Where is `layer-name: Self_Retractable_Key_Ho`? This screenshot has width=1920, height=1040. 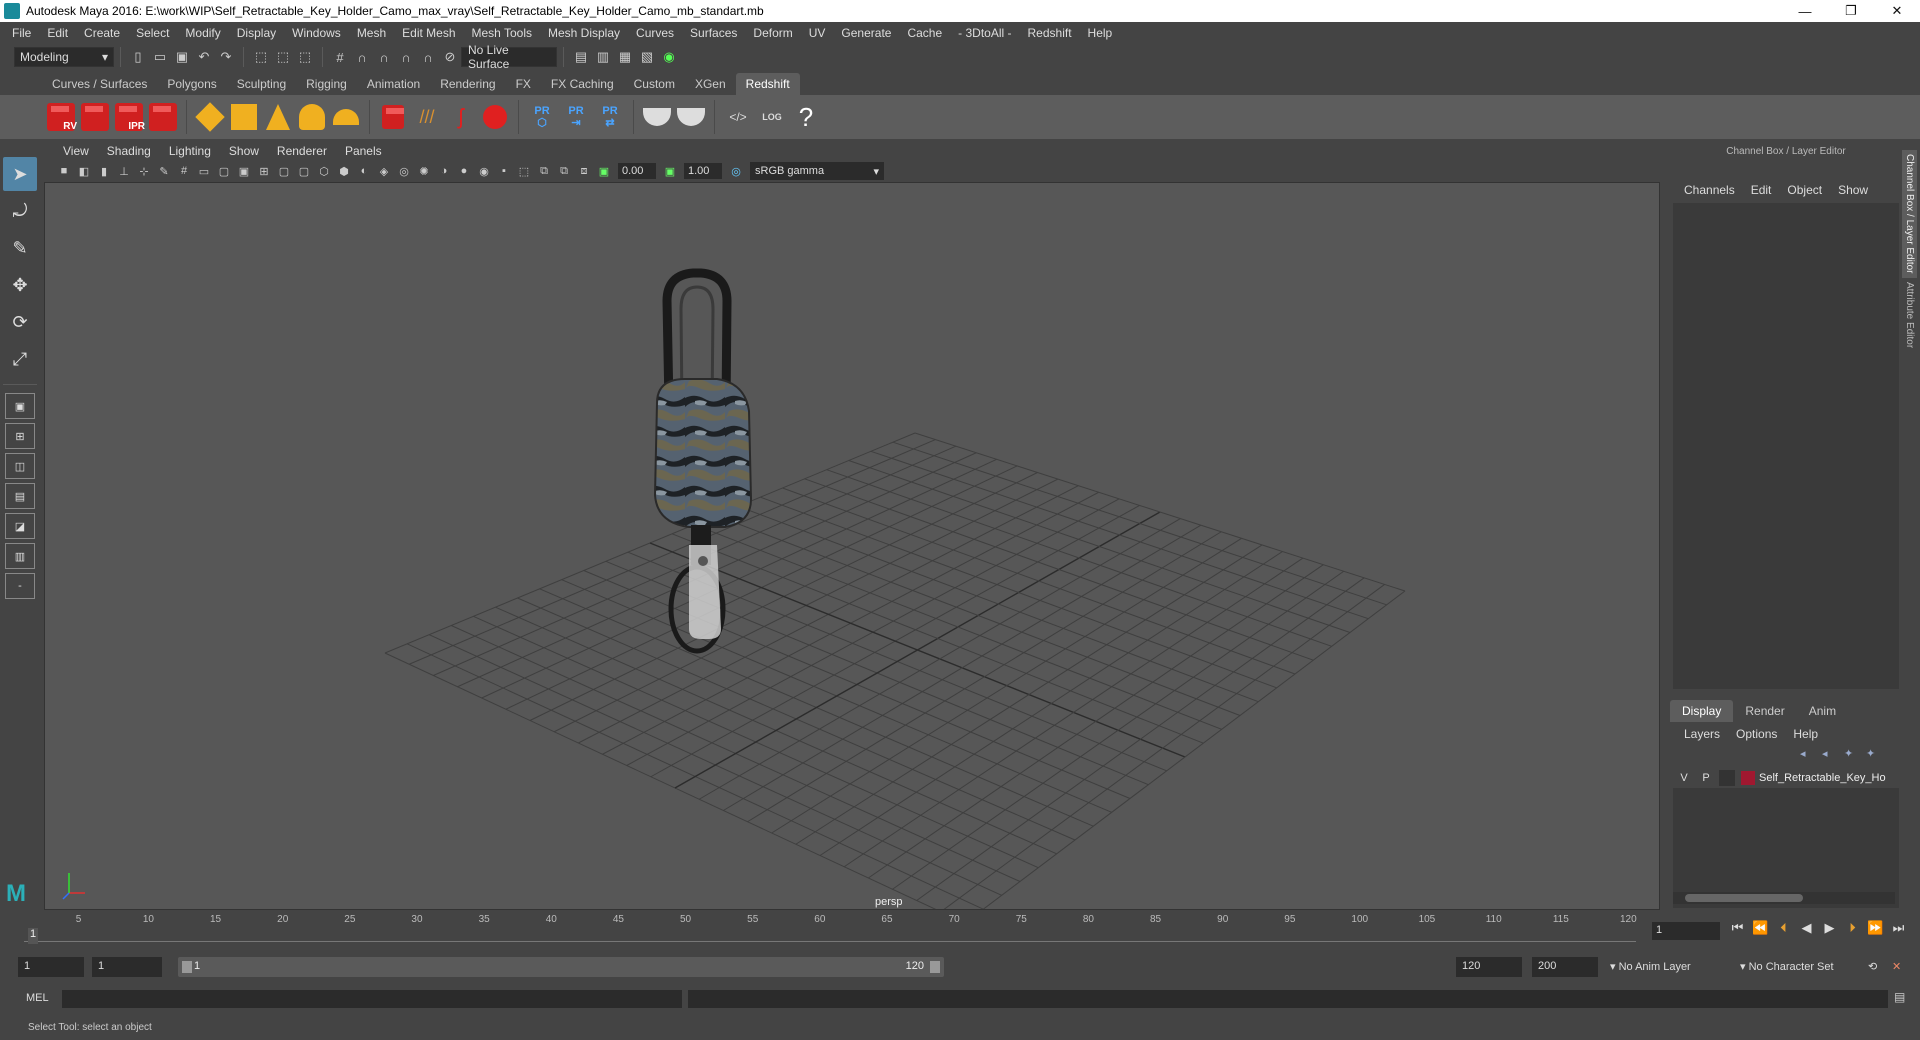
layer-name: Self_Retractable_Key_Ho is located at coordinates (1824, 778).